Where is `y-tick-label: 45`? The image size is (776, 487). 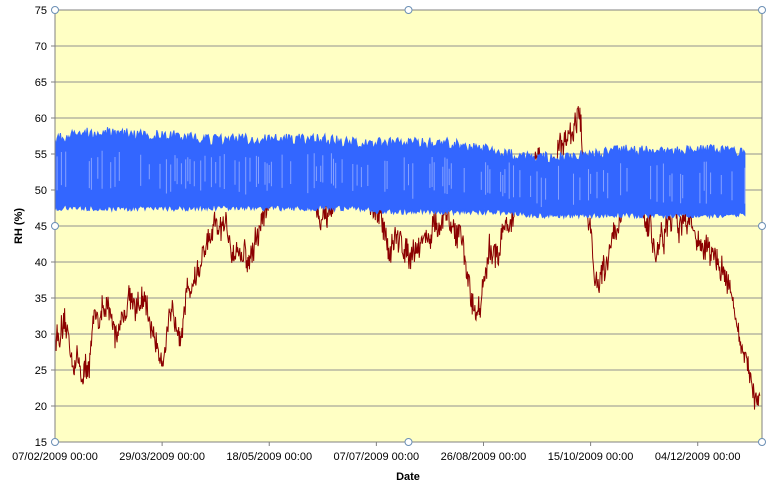 y-tick-label: 45 is located at coordinates (41, 227).